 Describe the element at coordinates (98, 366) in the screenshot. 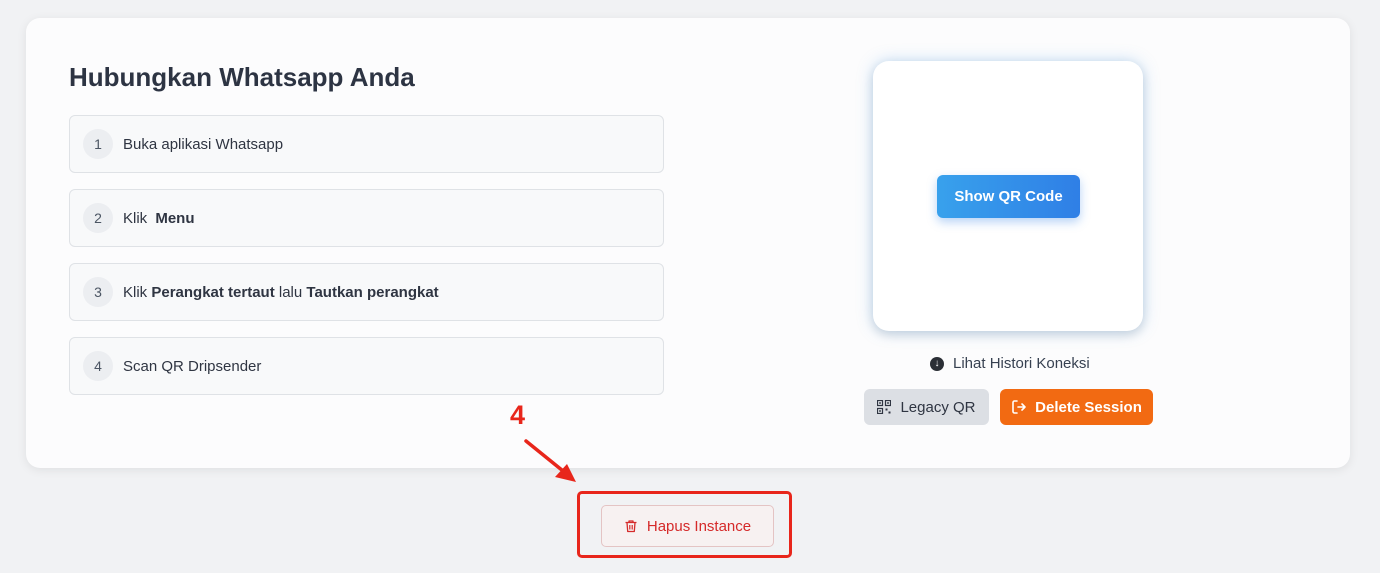

I see `step-number: 4` at that location.